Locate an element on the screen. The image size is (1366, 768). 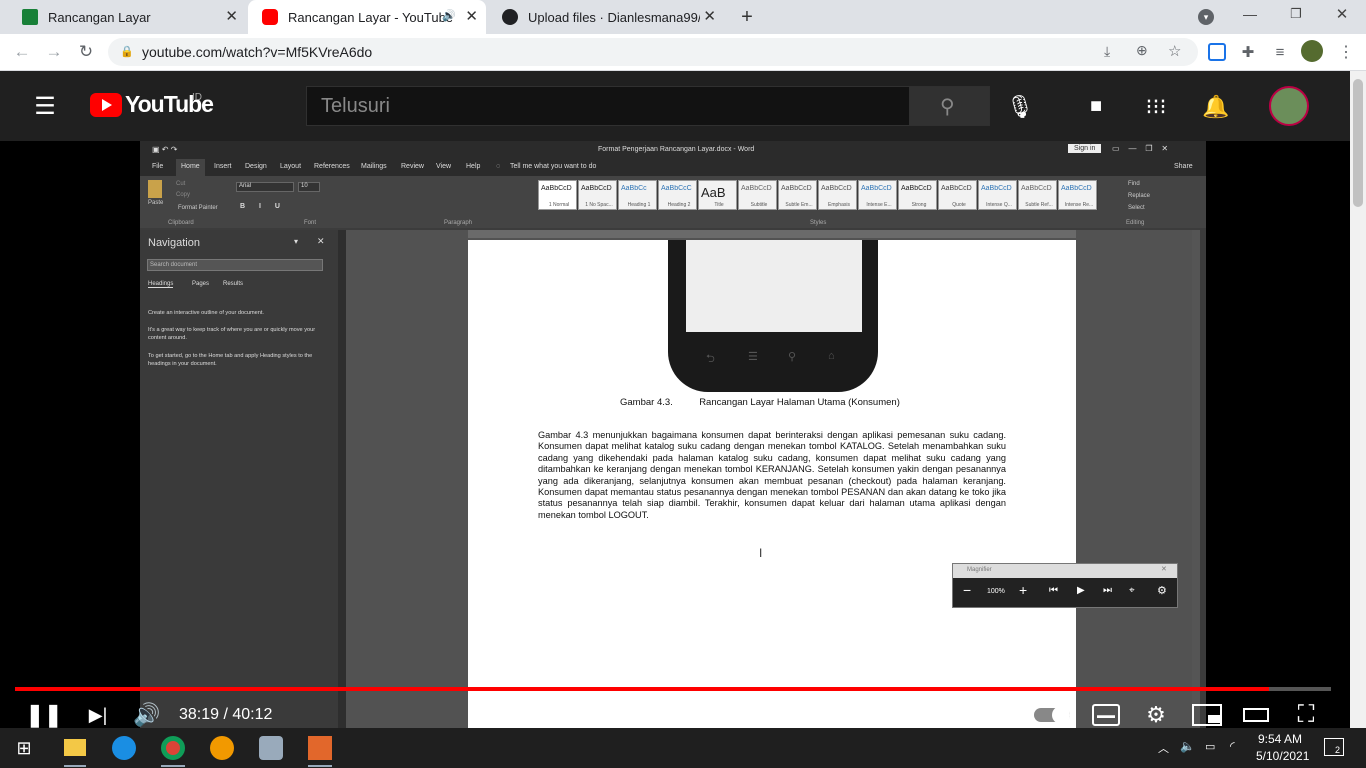
tab-github: Upload files · Dianlesmana99/sad ✕ is located at coordinates (606, 17).